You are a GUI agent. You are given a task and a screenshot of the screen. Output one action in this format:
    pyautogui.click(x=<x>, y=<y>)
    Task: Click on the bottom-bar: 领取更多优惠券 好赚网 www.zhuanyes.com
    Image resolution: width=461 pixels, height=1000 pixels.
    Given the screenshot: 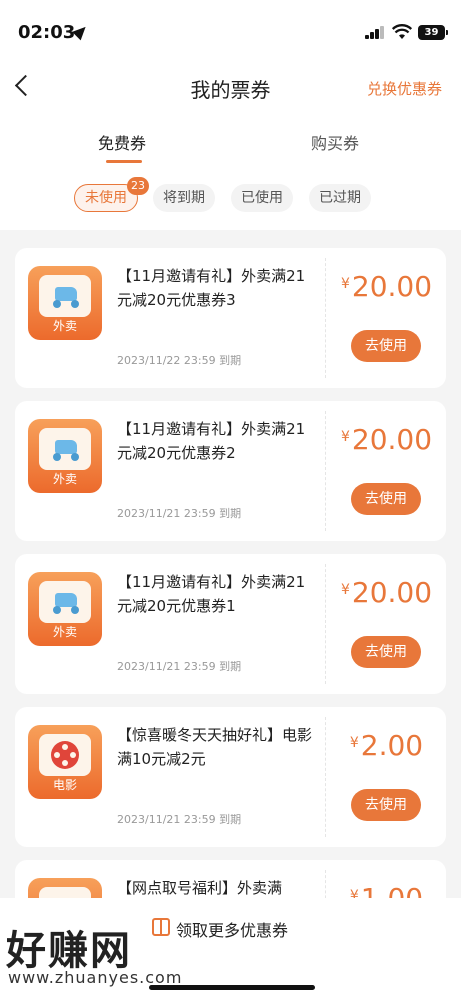 What is the action you would take?
    pyautogui.click(x=230, y=949)
    